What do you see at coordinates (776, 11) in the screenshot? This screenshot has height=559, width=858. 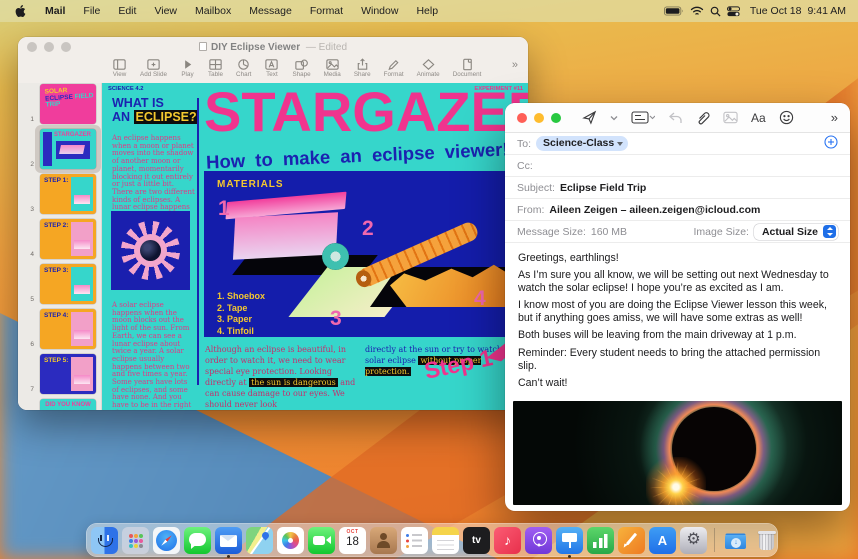 I see `menu-bar-date: Tue Oct 18` at bounding box center [776, 11].